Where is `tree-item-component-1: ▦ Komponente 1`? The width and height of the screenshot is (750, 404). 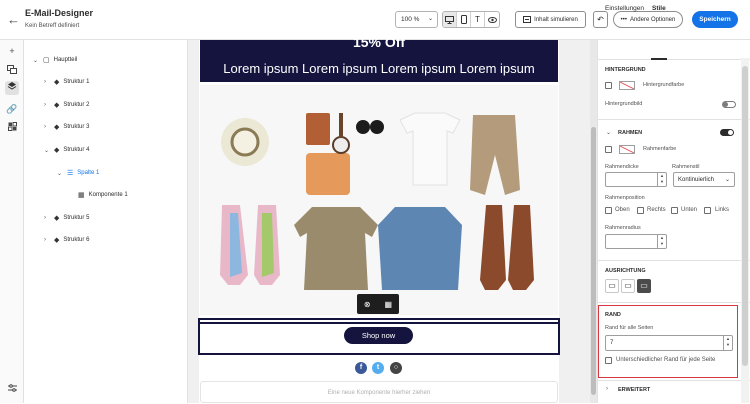
tree-item-component-1: ▦ Komponente 1 is located at coordinates (103, 195).